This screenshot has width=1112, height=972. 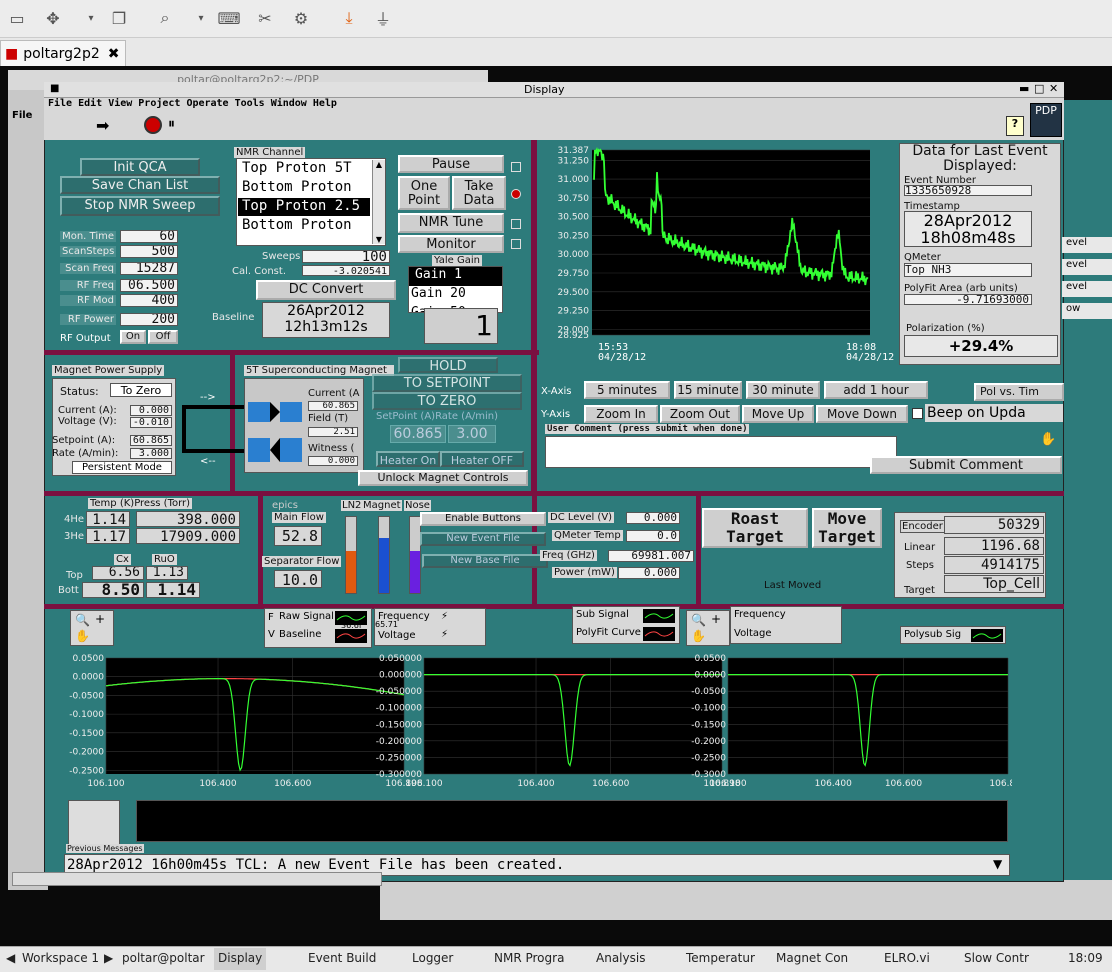 I want to click on field-value: 400, so click(x=149, y=300).